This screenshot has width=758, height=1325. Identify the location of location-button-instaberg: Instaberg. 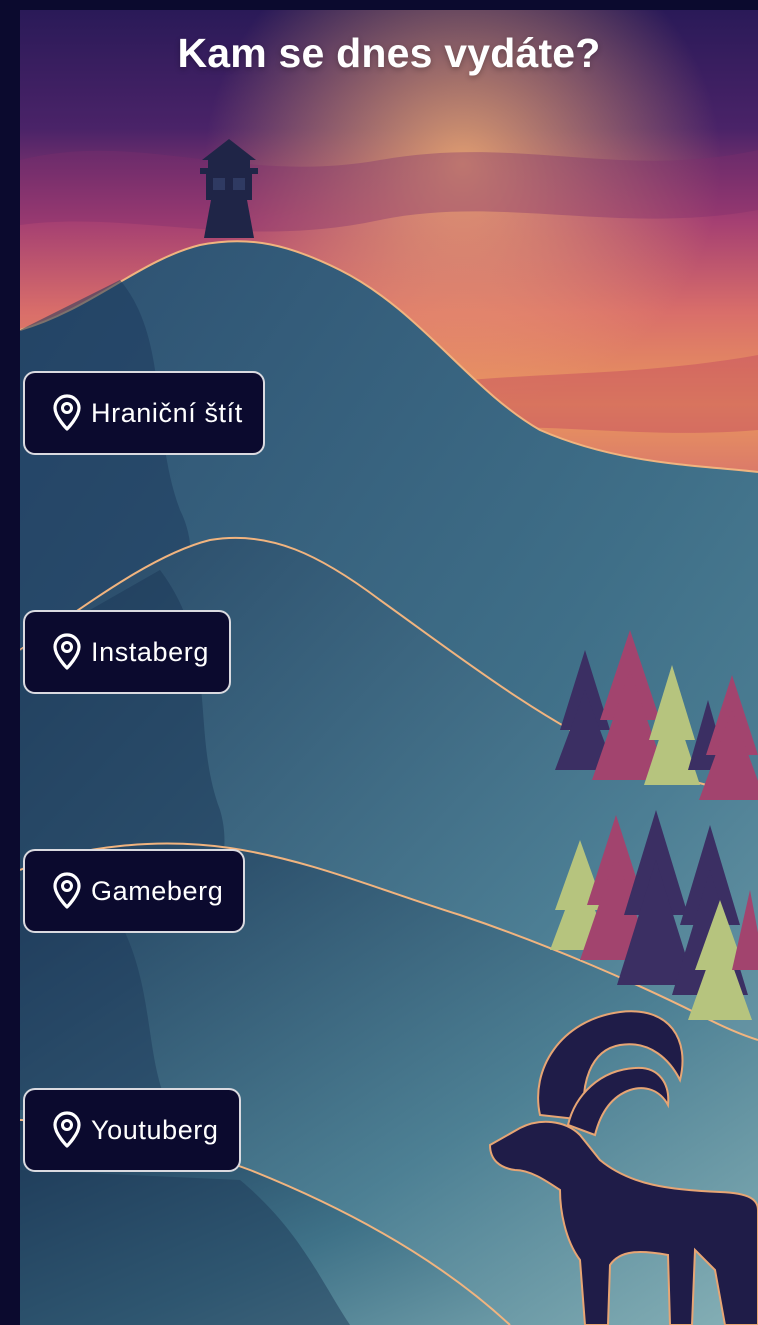
(127, 652).